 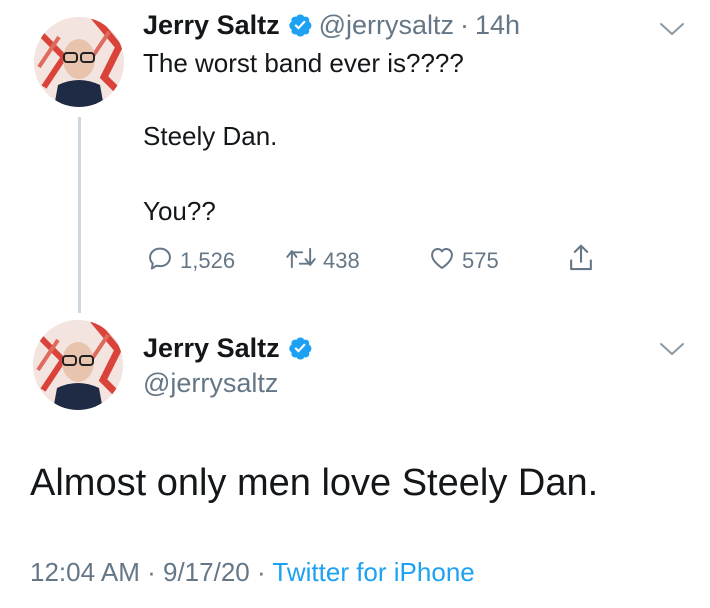 I want to click on share-icon, so click(x=584, y=261).